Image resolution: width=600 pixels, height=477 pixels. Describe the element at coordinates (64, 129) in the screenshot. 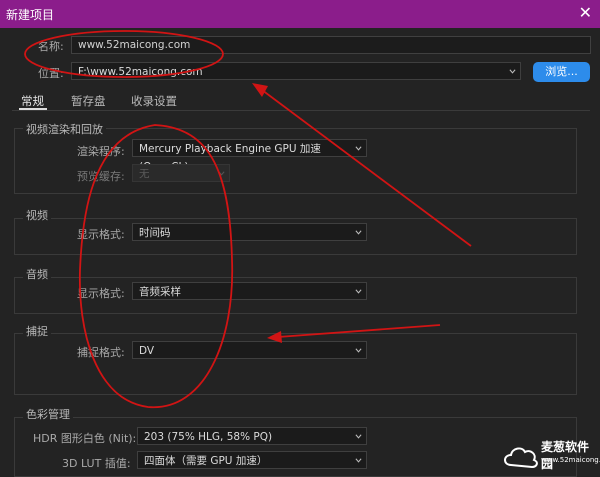

I see `video-render-title: 视频渲染和回放` at that location.